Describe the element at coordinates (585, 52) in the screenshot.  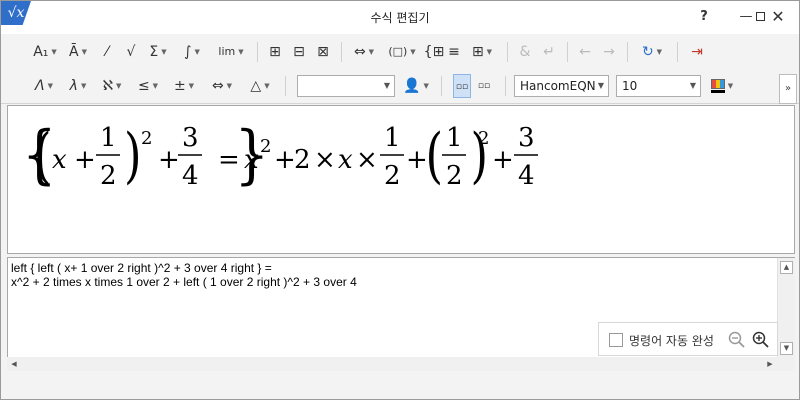
I see `undo-button: ←` at that location.